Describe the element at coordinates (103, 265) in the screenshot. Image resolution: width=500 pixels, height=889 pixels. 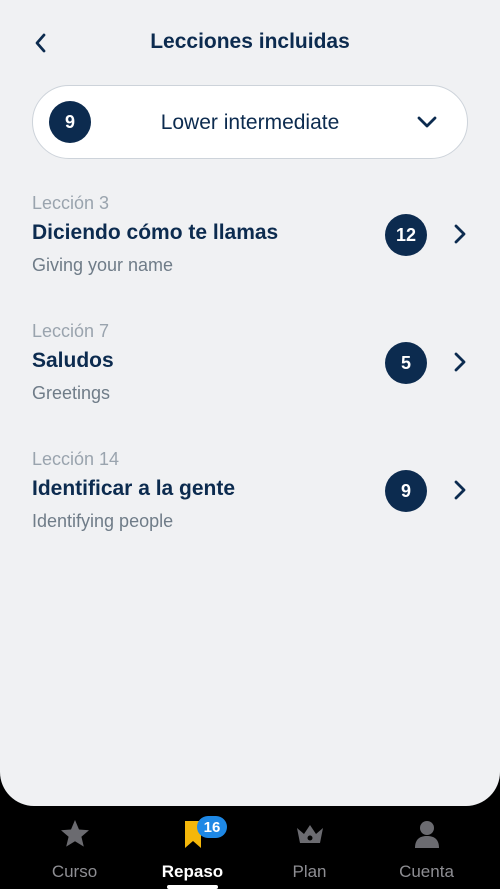
I see `lesson-subtitle: Giving your name` at that location.